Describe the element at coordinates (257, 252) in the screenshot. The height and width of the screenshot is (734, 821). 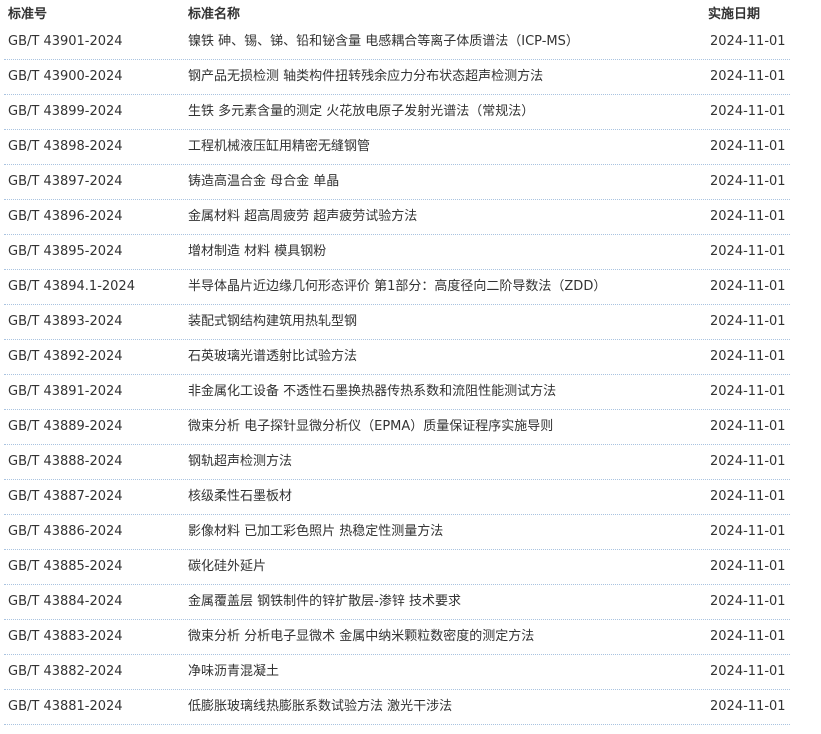
I see `standard-name-link: 增材制造 材料 模具钢粉` at that location.